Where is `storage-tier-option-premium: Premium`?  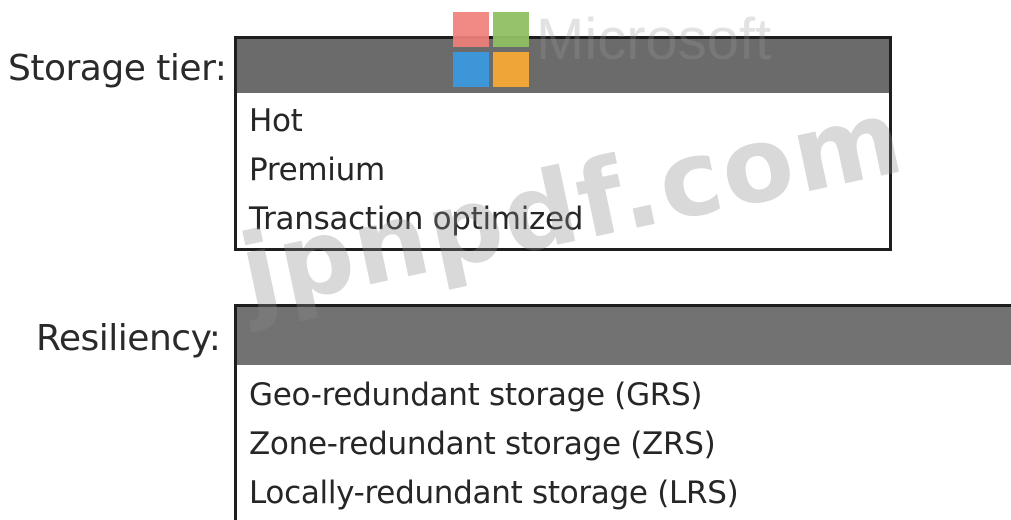
storage-tier-option-premium: Premium is located at coordinates (563, 170).